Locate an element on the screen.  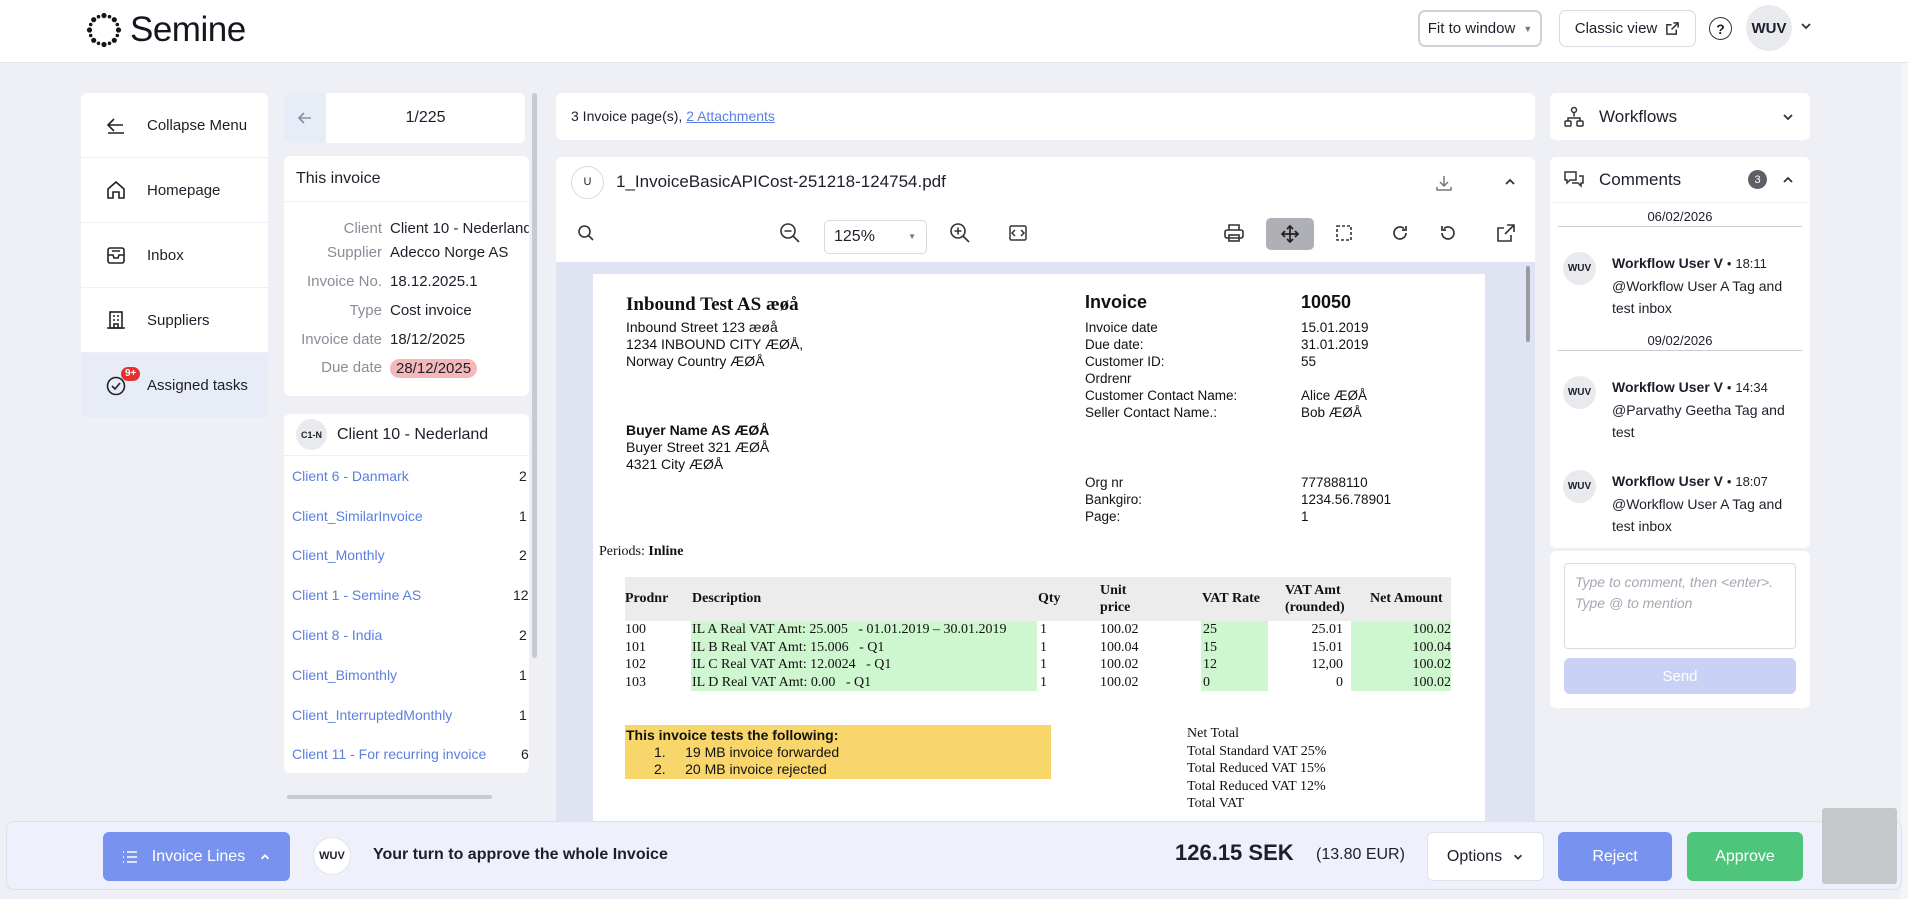
nav-homepage: Homepage is located at coordinates (174, 190).